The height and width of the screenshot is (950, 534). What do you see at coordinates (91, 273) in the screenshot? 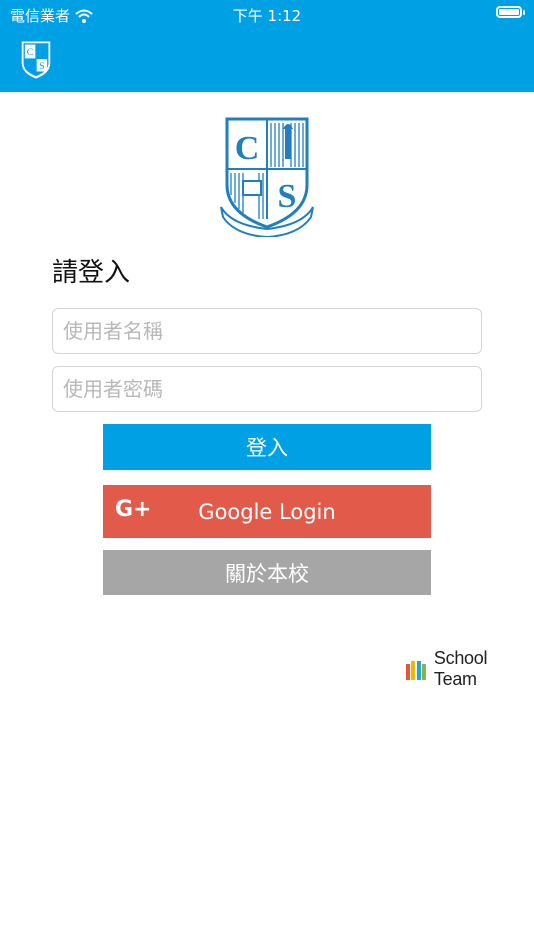
I see `login-heading: 請登入` at bounding box center [91, 273].